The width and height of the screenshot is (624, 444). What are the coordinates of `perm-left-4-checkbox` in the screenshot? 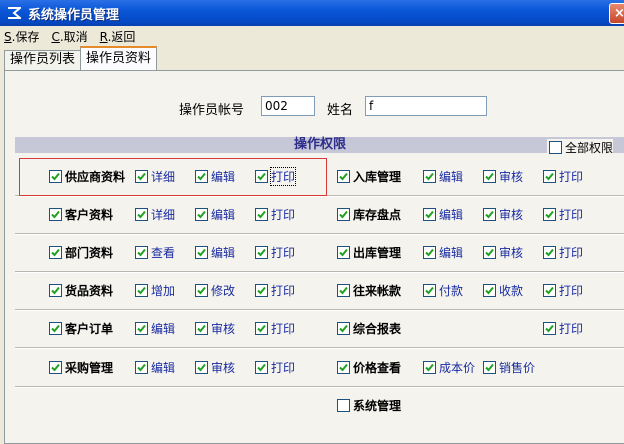 It's located at (55, 328).